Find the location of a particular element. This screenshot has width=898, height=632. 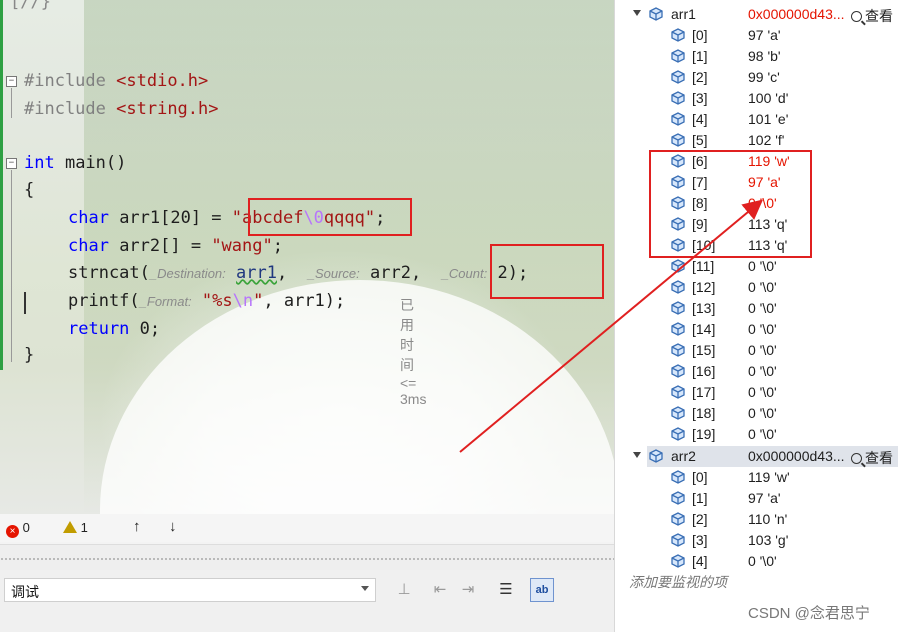

element-index: [17] is located at coordinates (704, 392).